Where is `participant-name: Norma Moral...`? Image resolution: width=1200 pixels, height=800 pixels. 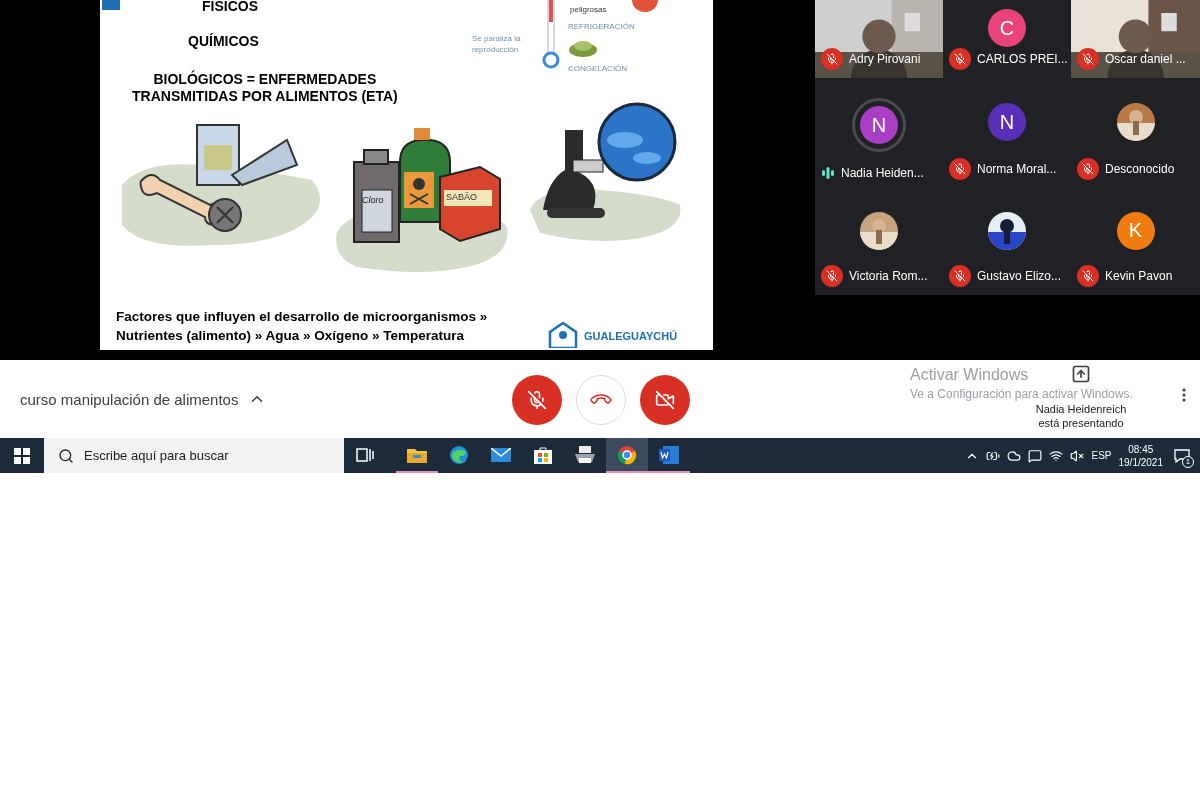 participant-name: Norma Moral... is located at coordinates (1017, 169).